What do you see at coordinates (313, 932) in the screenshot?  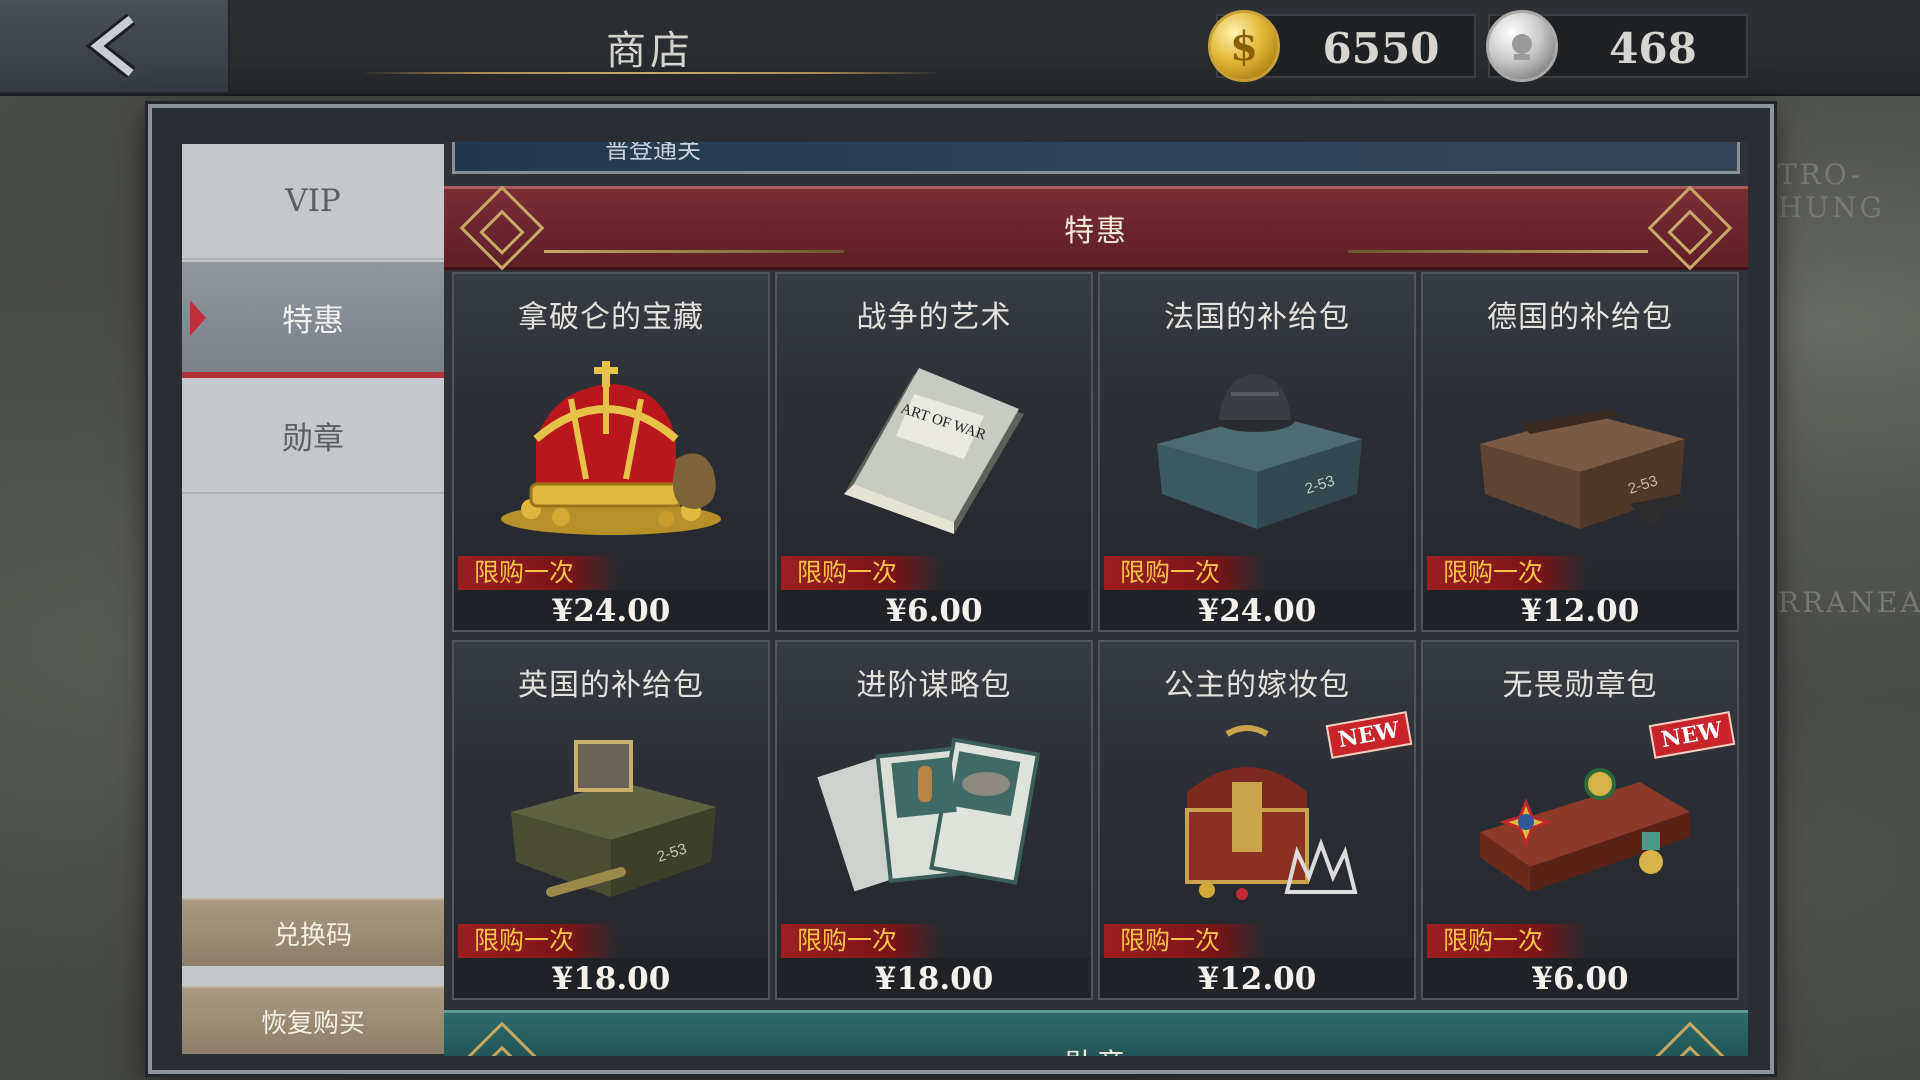 I see `redeem-code-button: 兑换码` at bounding box center [313, 932].